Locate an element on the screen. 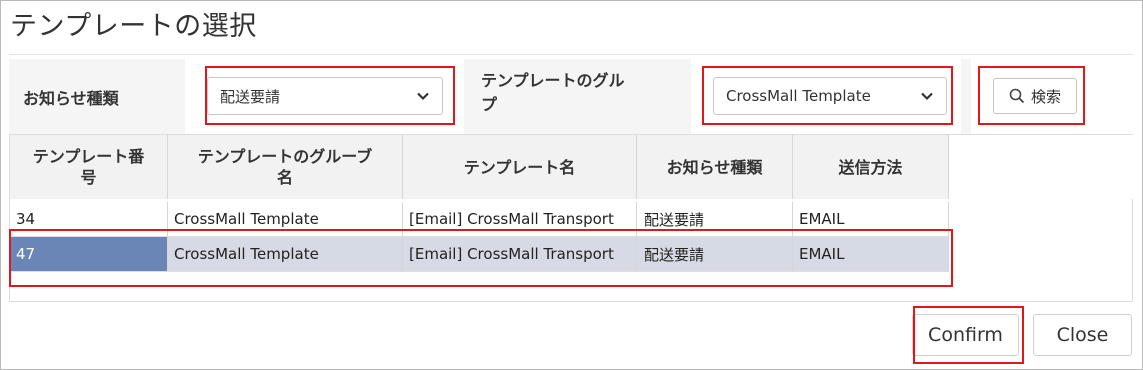 The height and width of the screenshot is (370, 1143). template-group-select: CrossMall Template is located at coordinates (830, 96).